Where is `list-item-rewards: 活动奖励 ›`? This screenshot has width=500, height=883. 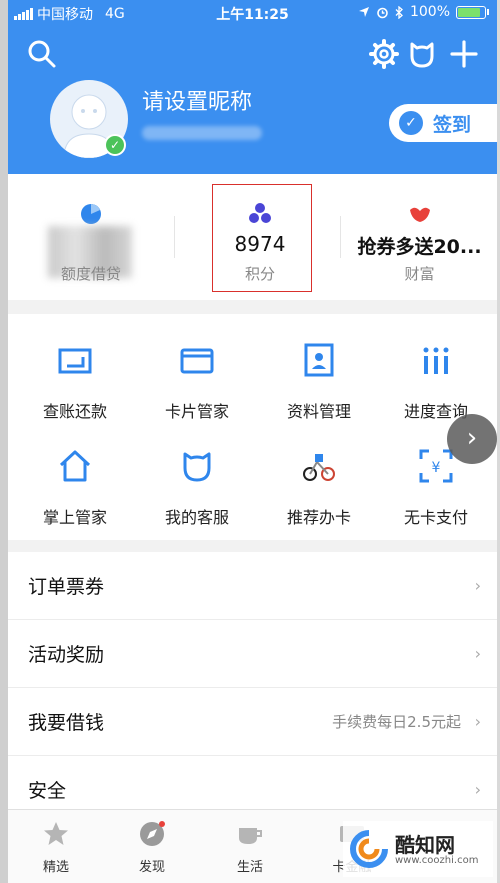 list-item-rewards: 活动奖励 › is located at coordinates (252, 654).